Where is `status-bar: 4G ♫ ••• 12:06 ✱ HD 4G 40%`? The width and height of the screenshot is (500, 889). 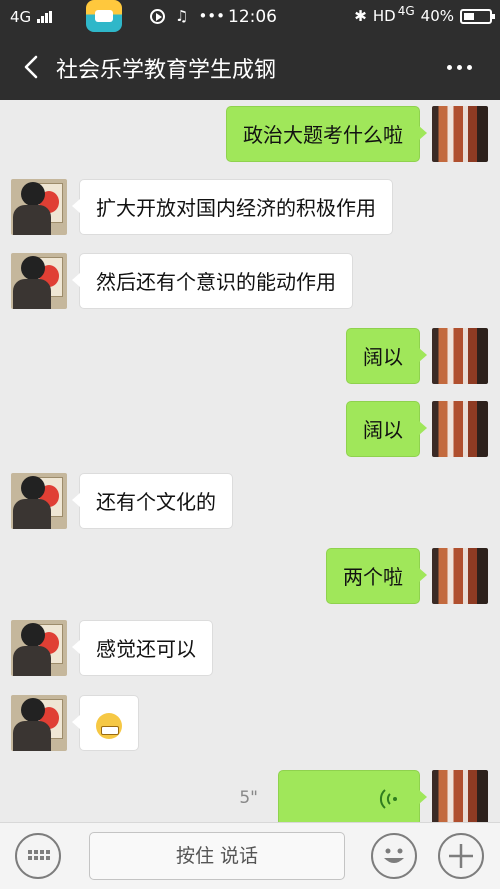 status-bar: 4G ♫ ••• 12:06 ✱ HD 4G 40% is located at coordinates (250, 17).